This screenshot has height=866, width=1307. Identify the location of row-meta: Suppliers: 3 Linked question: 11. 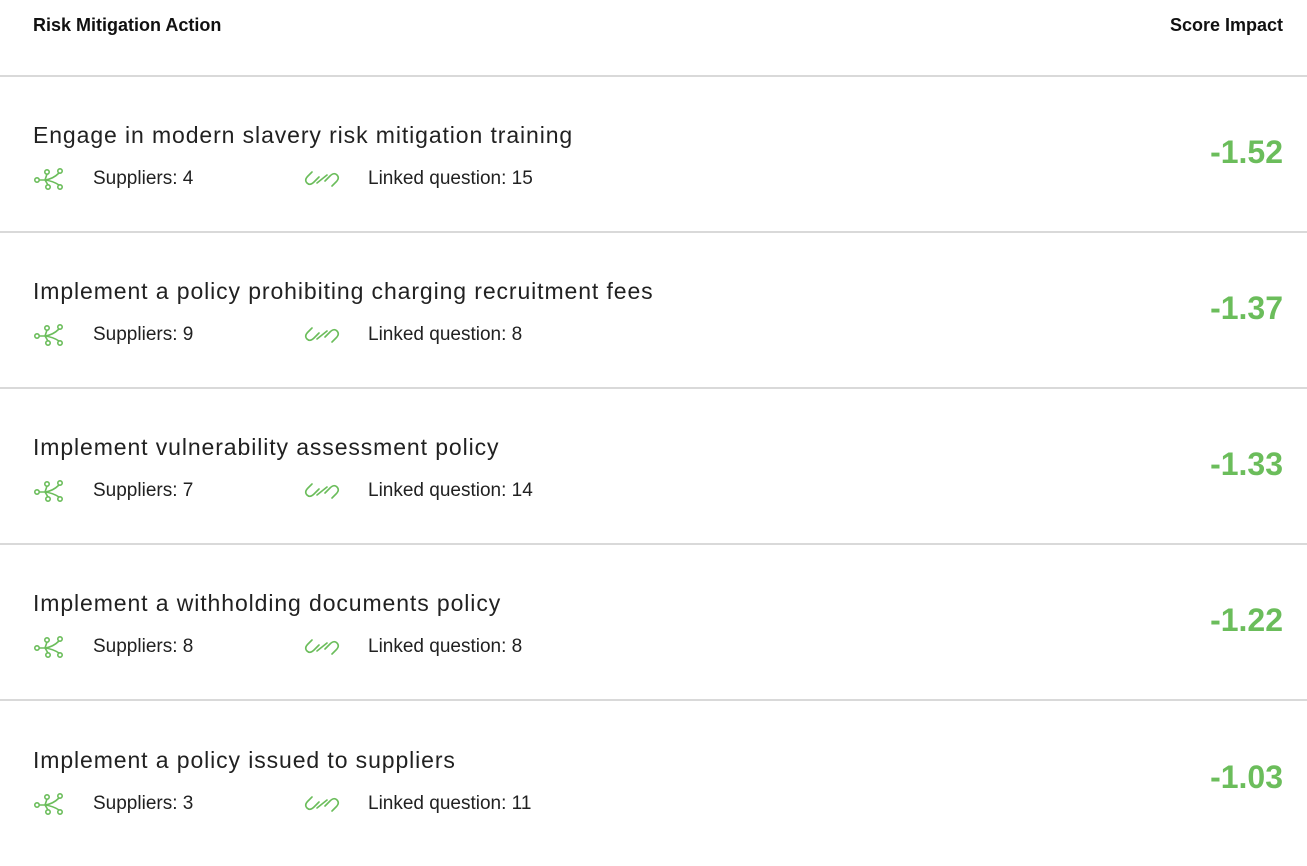
(282, 804).